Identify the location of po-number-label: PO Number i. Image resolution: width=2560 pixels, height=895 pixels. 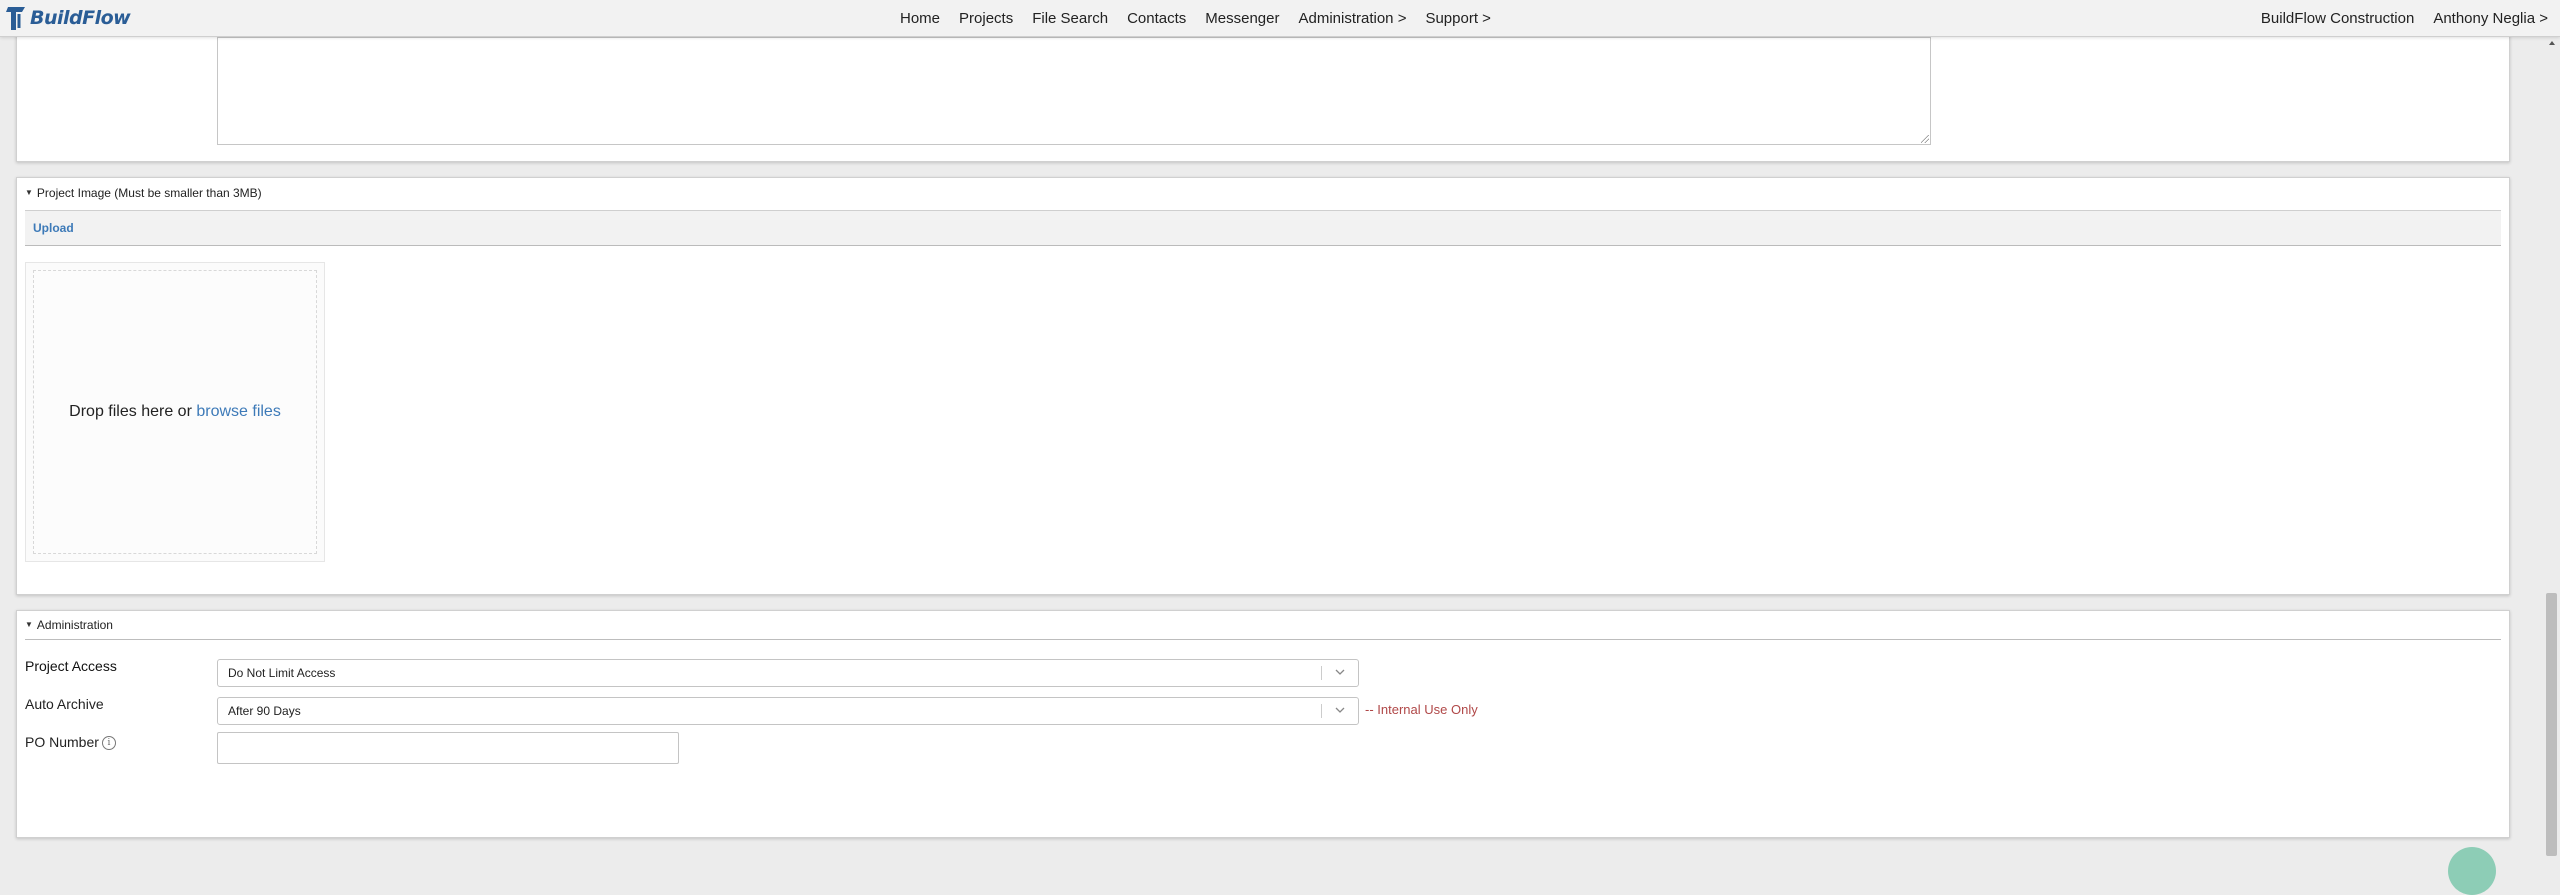
(70, 742).